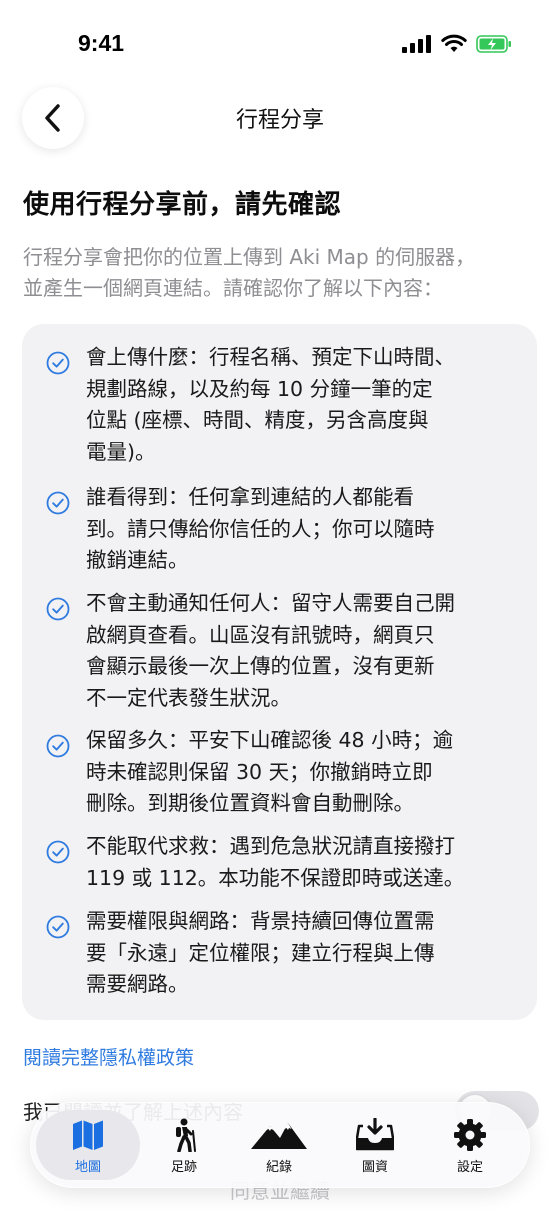 This screenshot has width=560, height=1218. Describe the element at coordinates (233, 288) in the screenshot. I see `intro-line: 並產生一個網頁連結。請確認你了解以下內容：` at that location.